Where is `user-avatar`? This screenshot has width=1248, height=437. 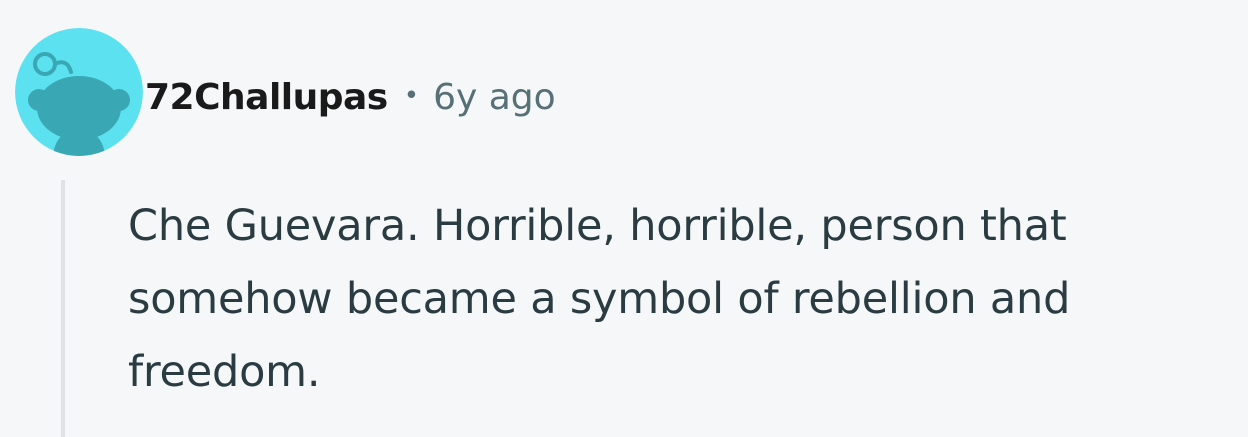
user-avatar is located at coordinates (79, 92).